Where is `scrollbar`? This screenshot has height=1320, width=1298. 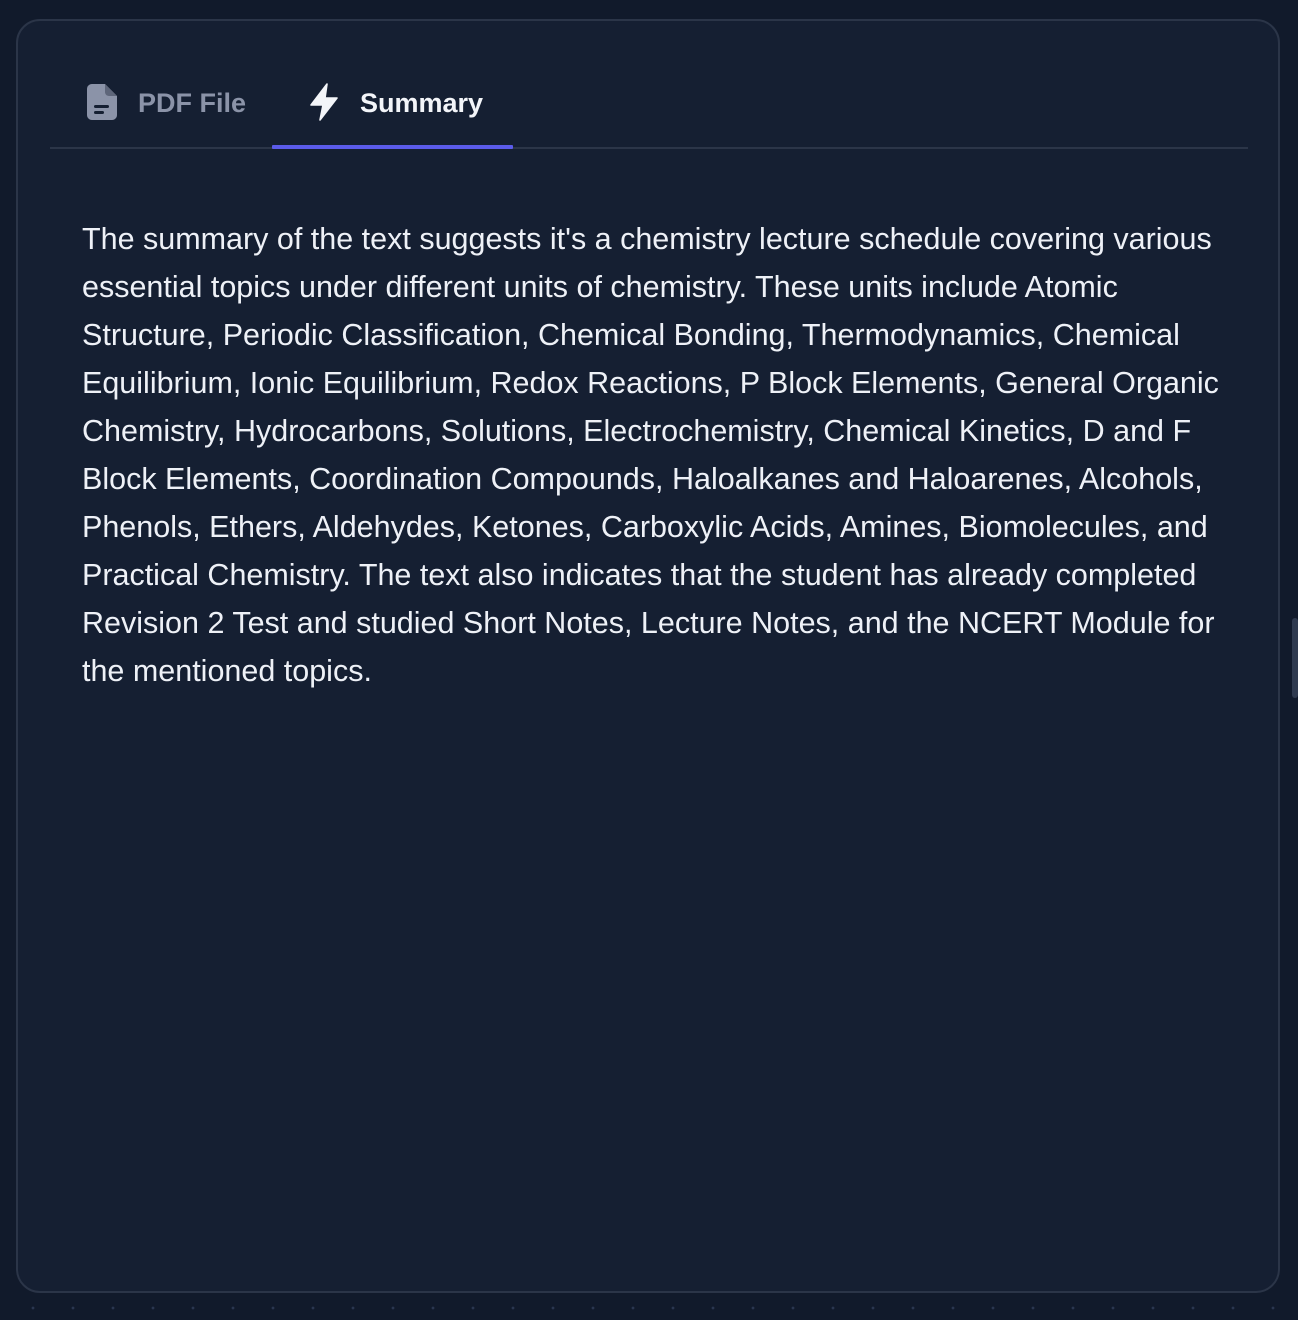
scrollbar is located at coordinates (1295, 658).